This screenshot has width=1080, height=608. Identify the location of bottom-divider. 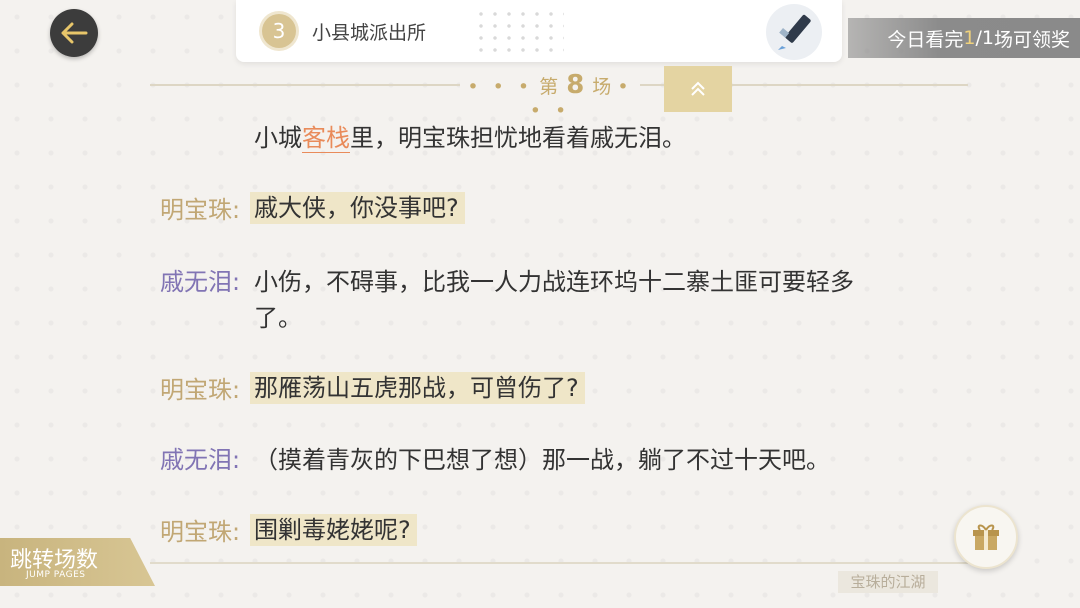
(559, 563).